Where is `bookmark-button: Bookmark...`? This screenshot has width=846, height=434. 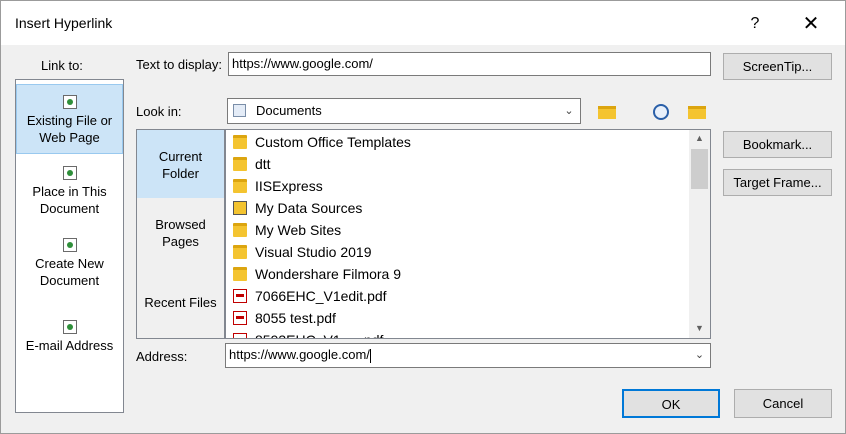 bookmark-button: Bookmark... is located at coordinates (777, 144).